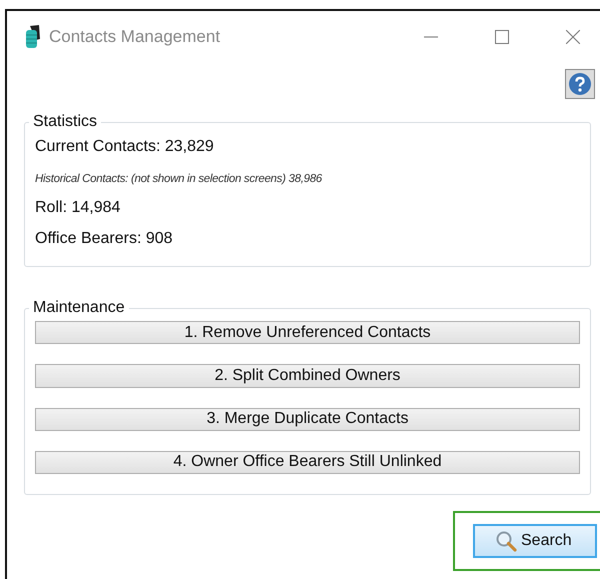 This screenshot has height=579, width=600. What do you see at coordinates (535, 541) in the screenshot?
I see `search-button: Search` at bounding box center [535, 541].